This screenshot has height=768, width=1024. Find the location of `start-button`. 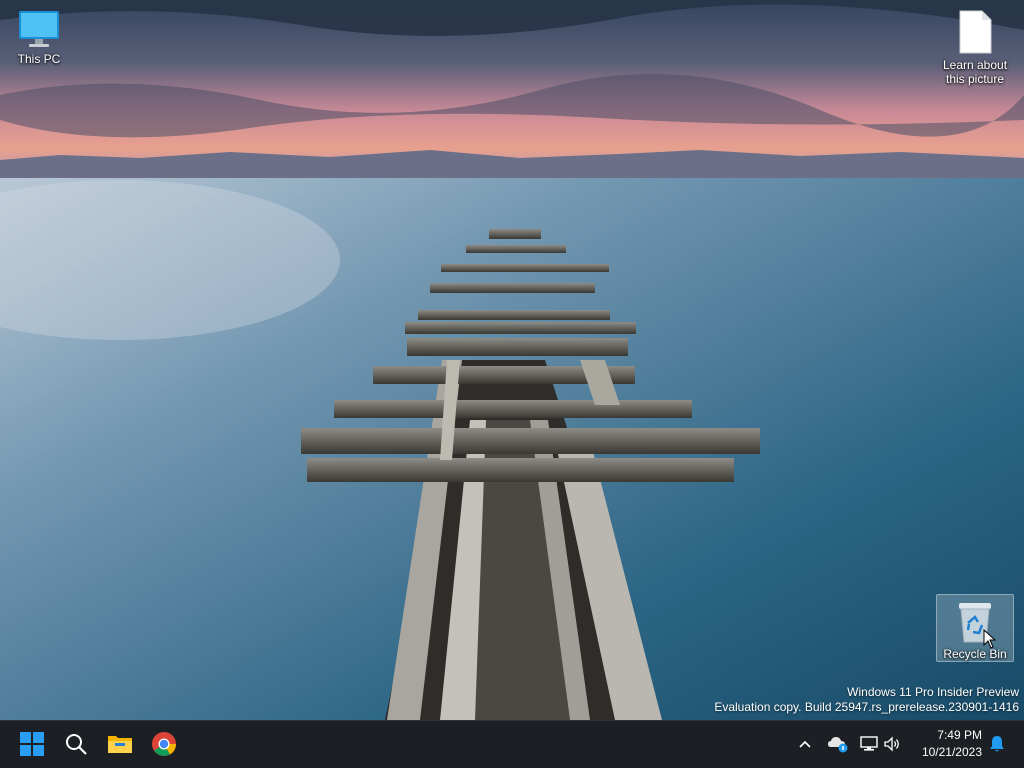

start-button is located at coordinates (32, 744).